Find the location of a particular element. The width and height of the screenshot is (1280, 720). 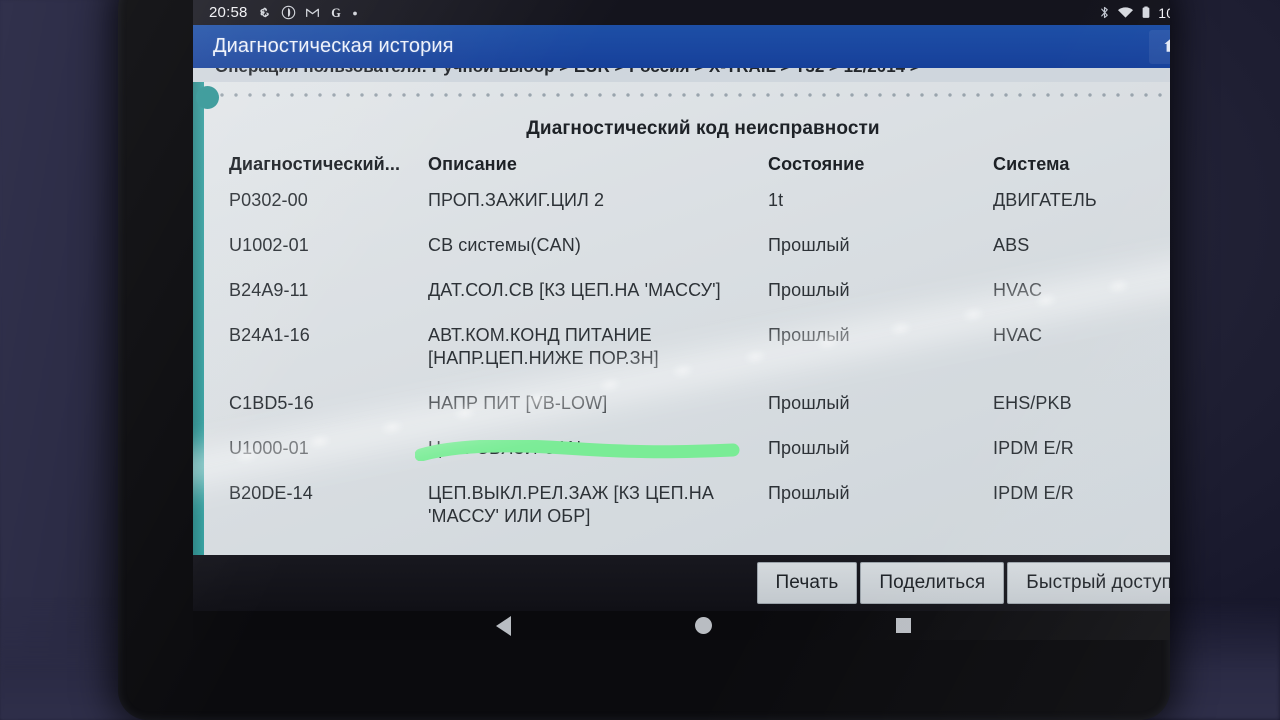

cell-system: EHS/PKB is located at coordinates (1032, 403).